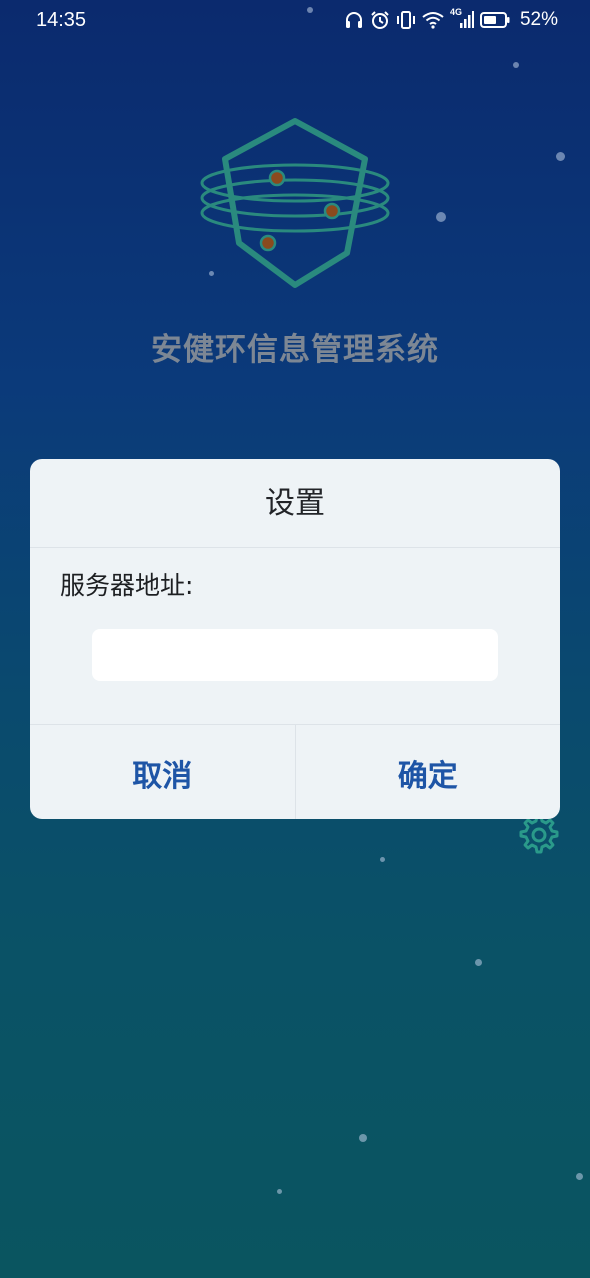  Describe the element at coordinates (127, 585) in the screenshot. I see `server-address-label: 服务器地址:` at that location.